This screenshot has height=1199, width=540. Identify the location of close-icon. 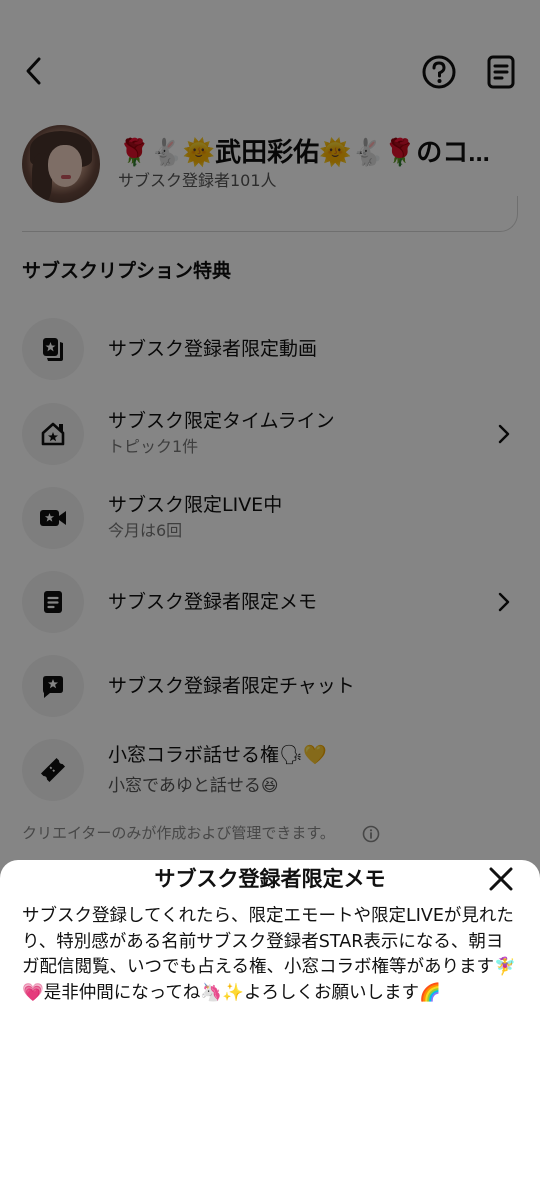
(501, 879).